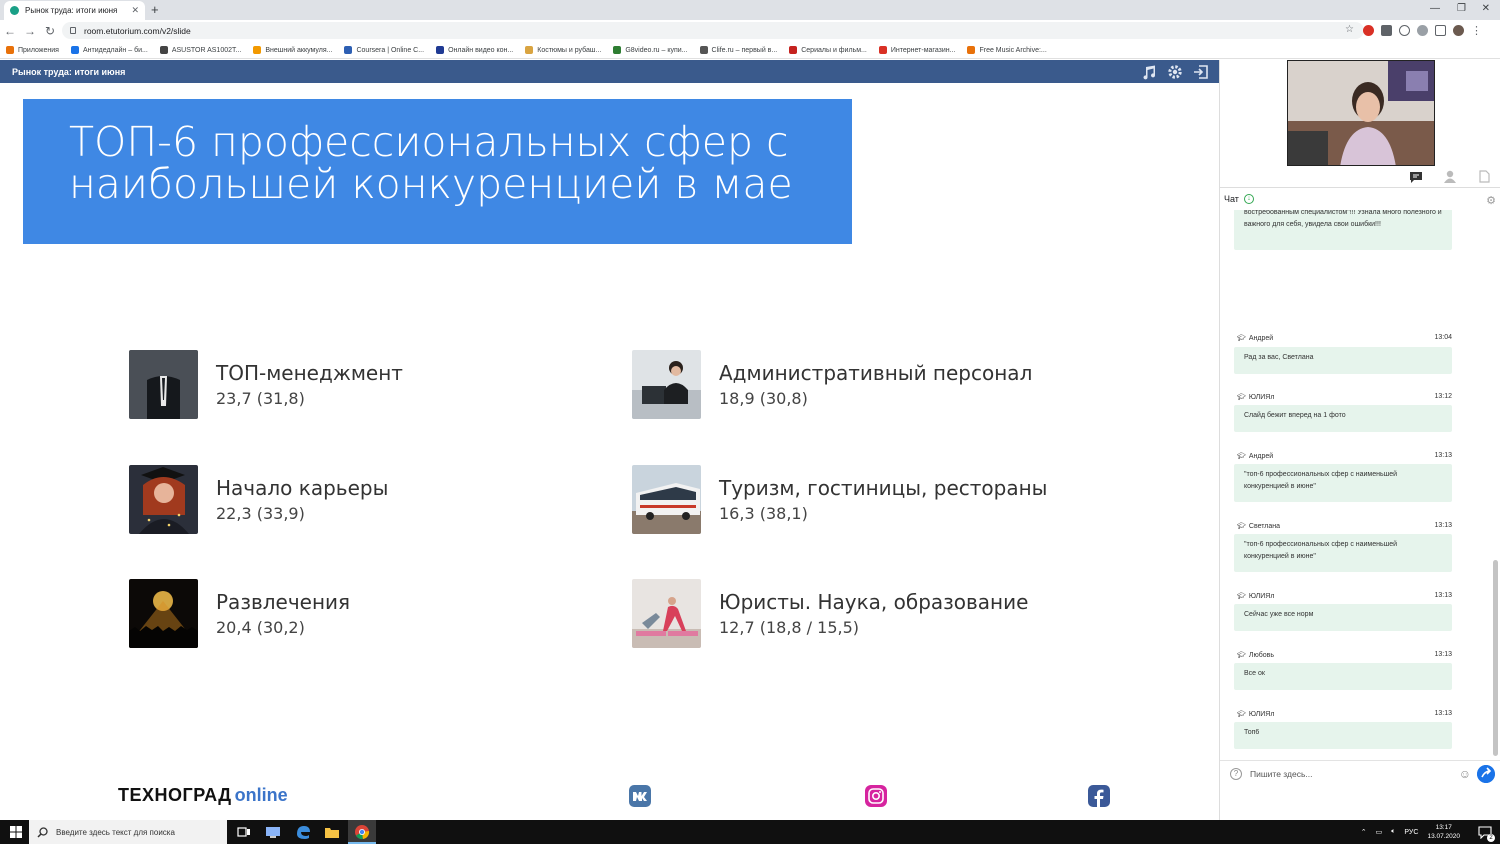 This screenshot has height=844, width=1500. What do you see at coordinates (1416, 177) in the screenshot?
I see `tab-chat` at bounding box center [1416, 177].